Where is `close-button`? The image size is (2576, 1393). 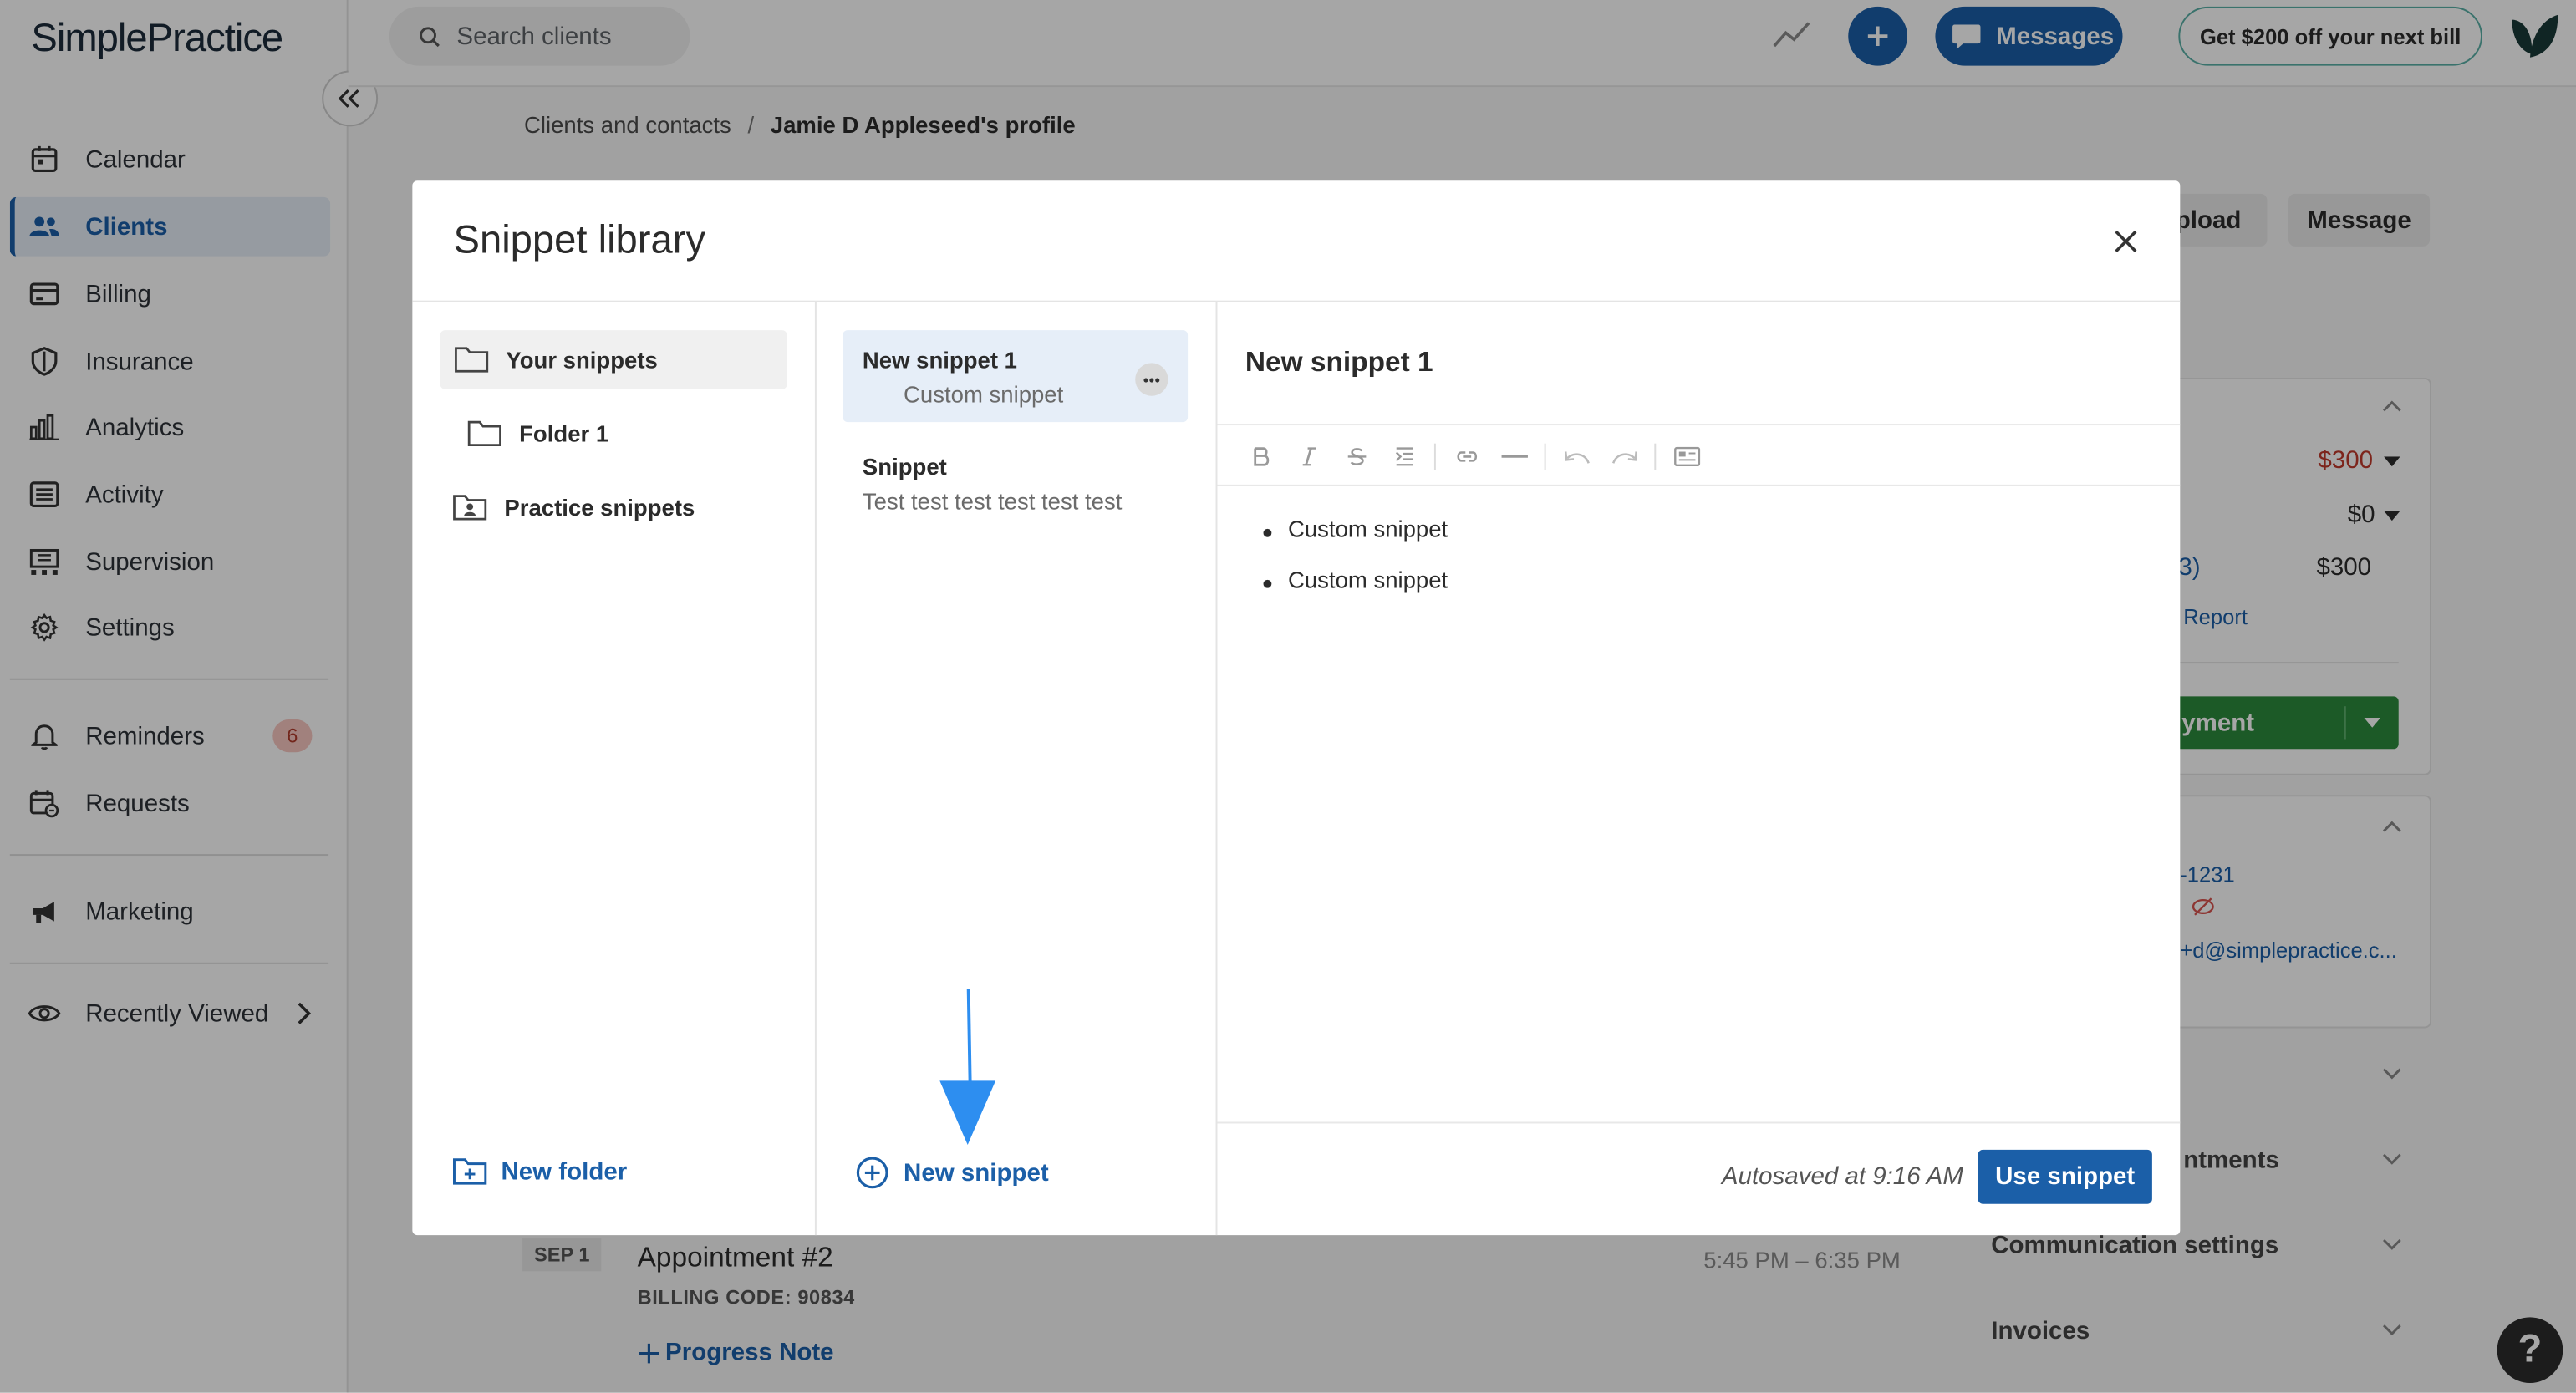 close-button is located at coordinates (2126, 241).